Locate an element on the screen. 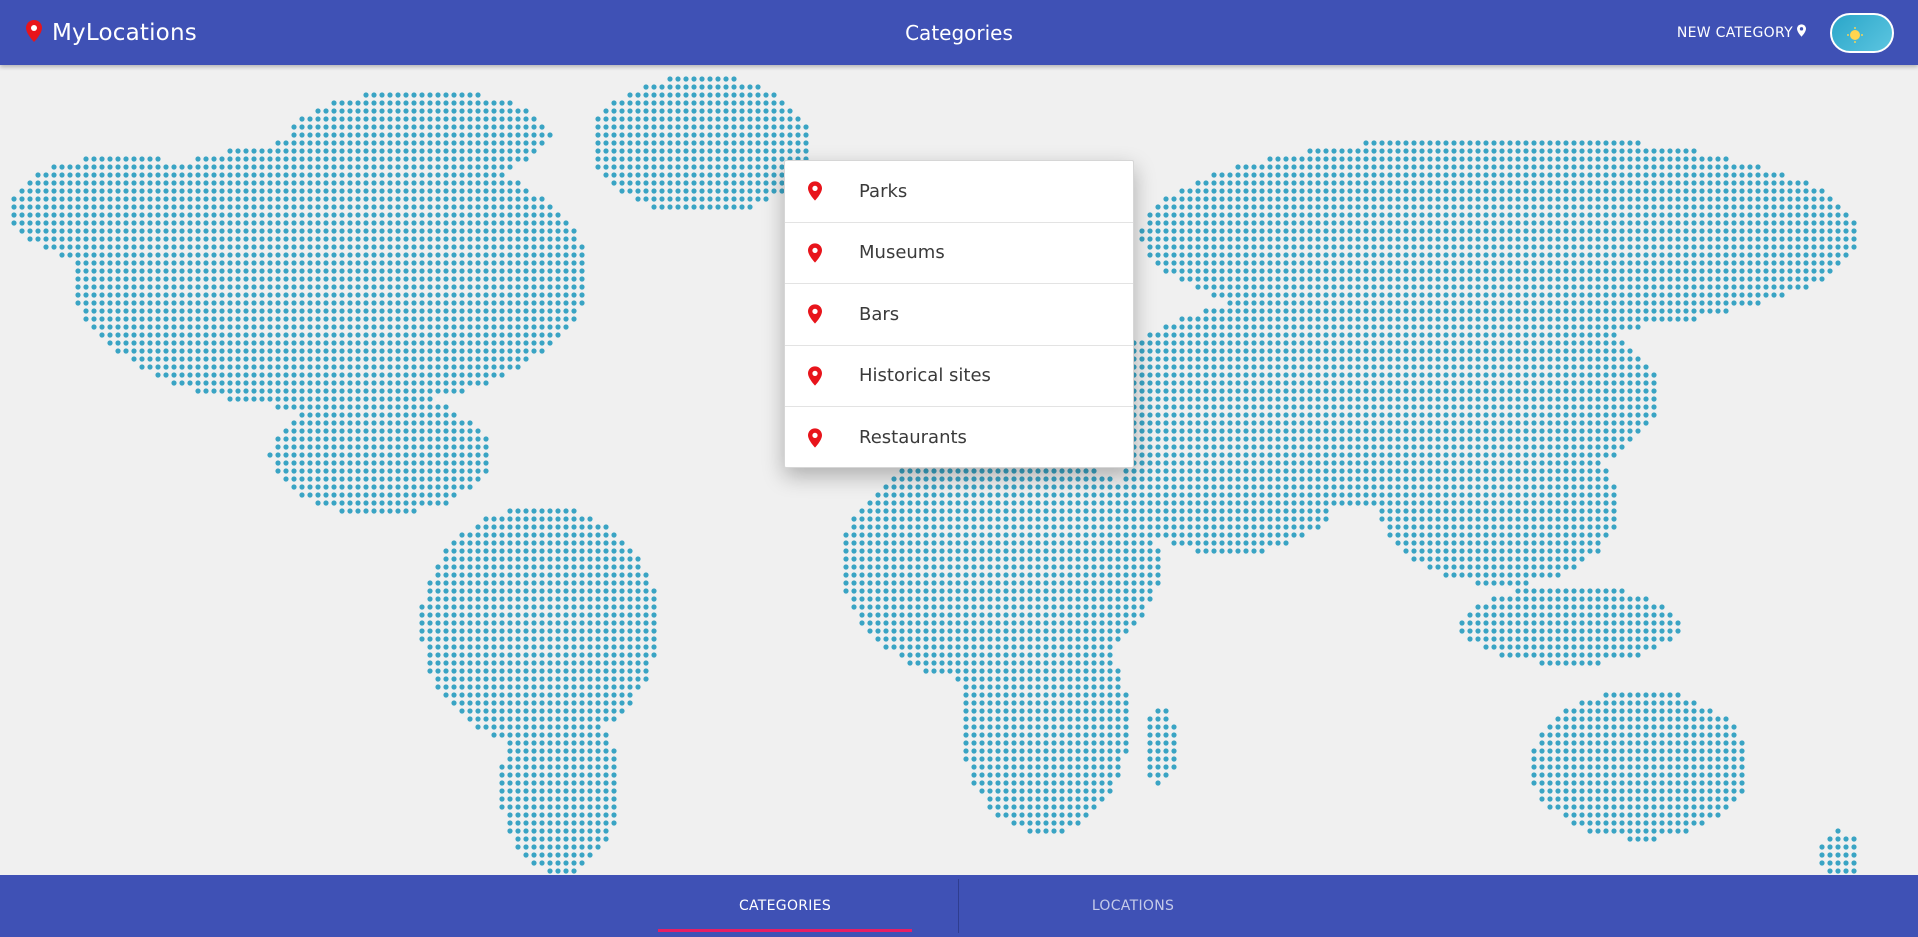  bottom-tab-bar: CATEGORIES LOCATIONS is located at coordinates (959, 906).